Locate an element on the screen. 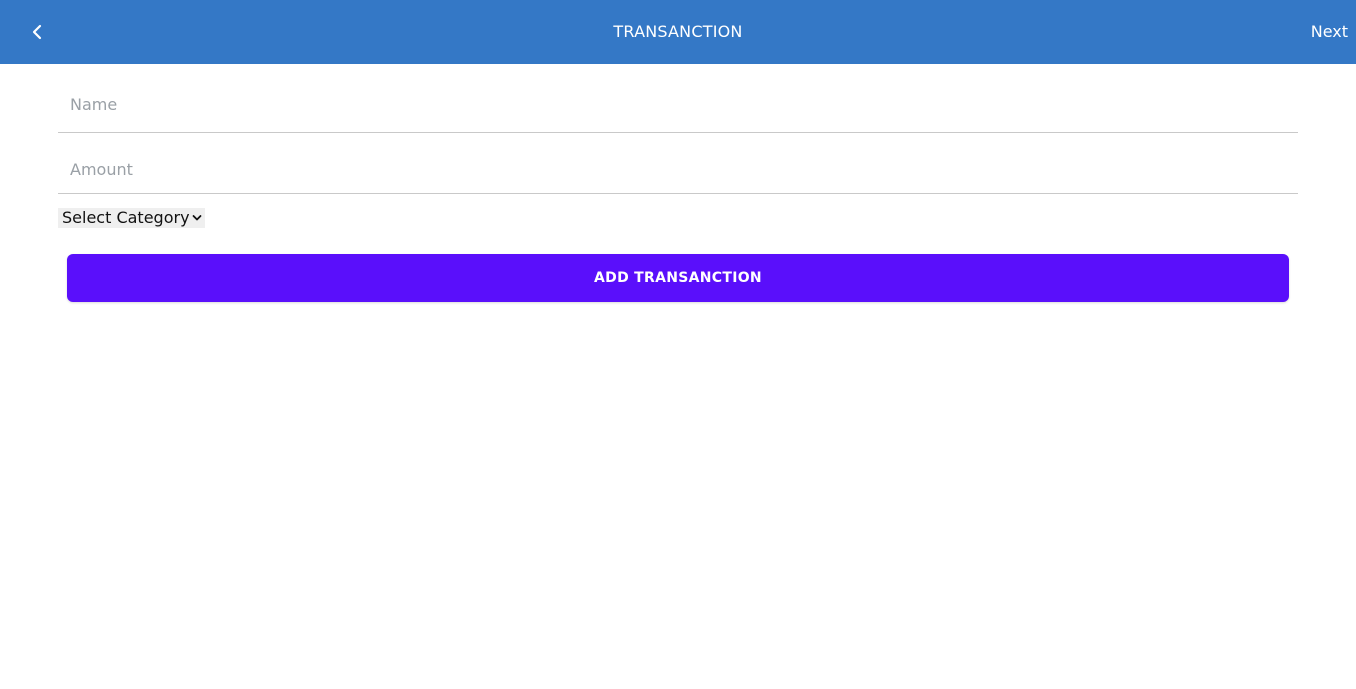 This screenshot has width=1356, height=689. chevron-left-icon is located at coordinates (37, 32).